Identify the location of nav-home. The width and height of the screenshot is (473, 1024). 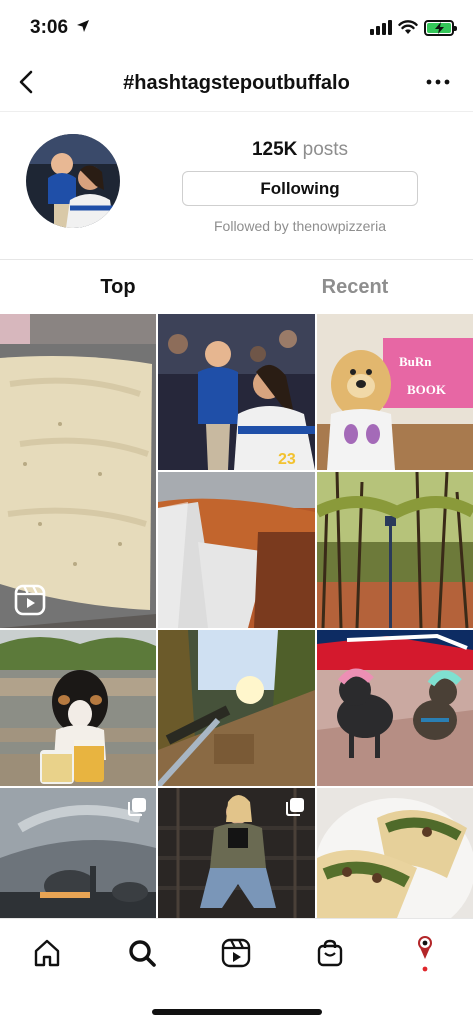
(47, 953).